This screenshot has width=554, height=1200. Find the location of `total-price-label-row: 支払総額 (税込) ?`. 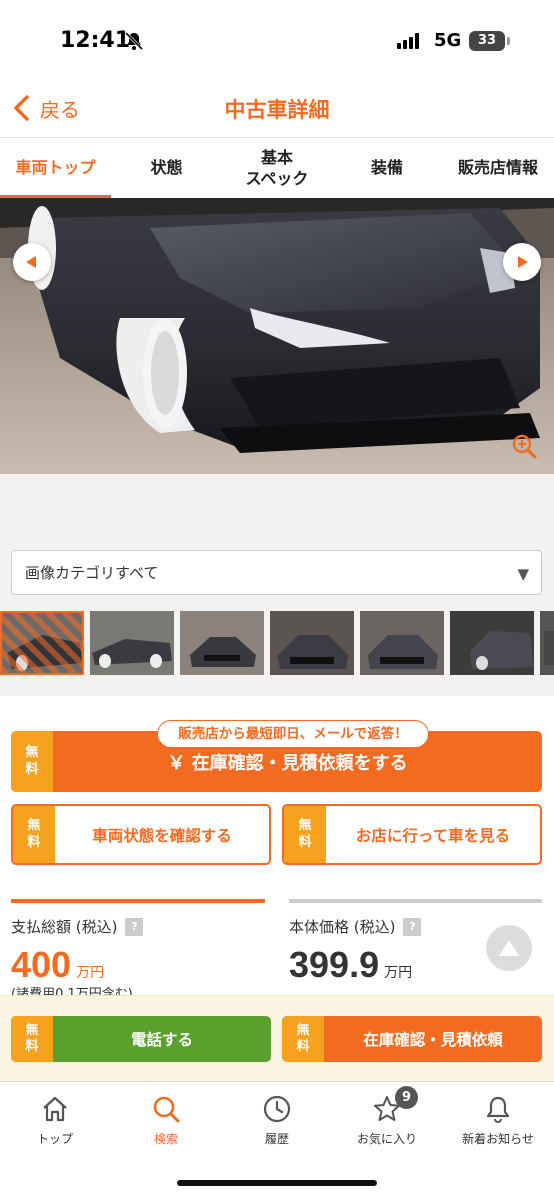

total-price-label-row: 支払総額 (税込) ? is located at coordinates (77, 926).